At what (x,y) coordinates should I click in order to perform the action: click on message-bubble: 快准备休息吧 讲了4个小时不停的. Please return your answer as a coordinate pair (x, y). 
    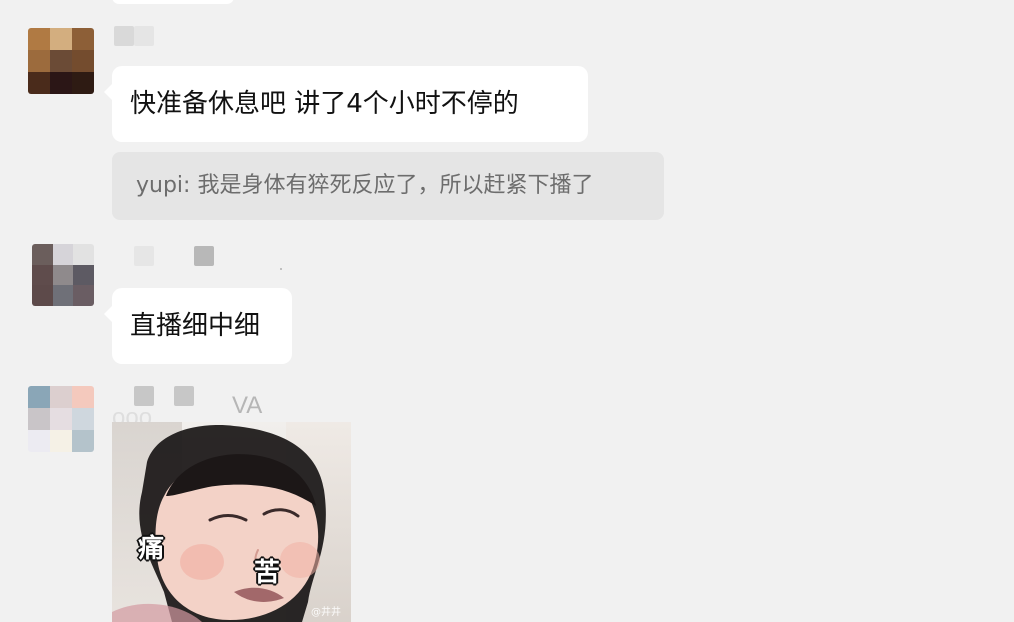
    Looking at the image, I should click on (346, 104).